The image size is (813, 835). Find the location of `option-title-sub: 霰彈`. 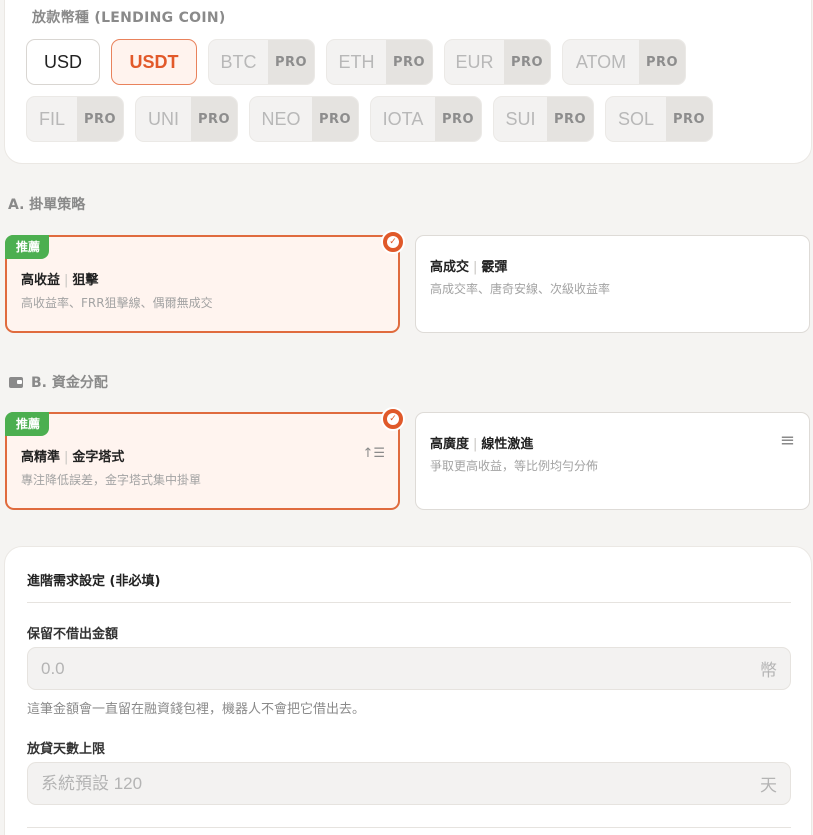

option-title-sub: 霰彈 is located at coordinates (494, 267).